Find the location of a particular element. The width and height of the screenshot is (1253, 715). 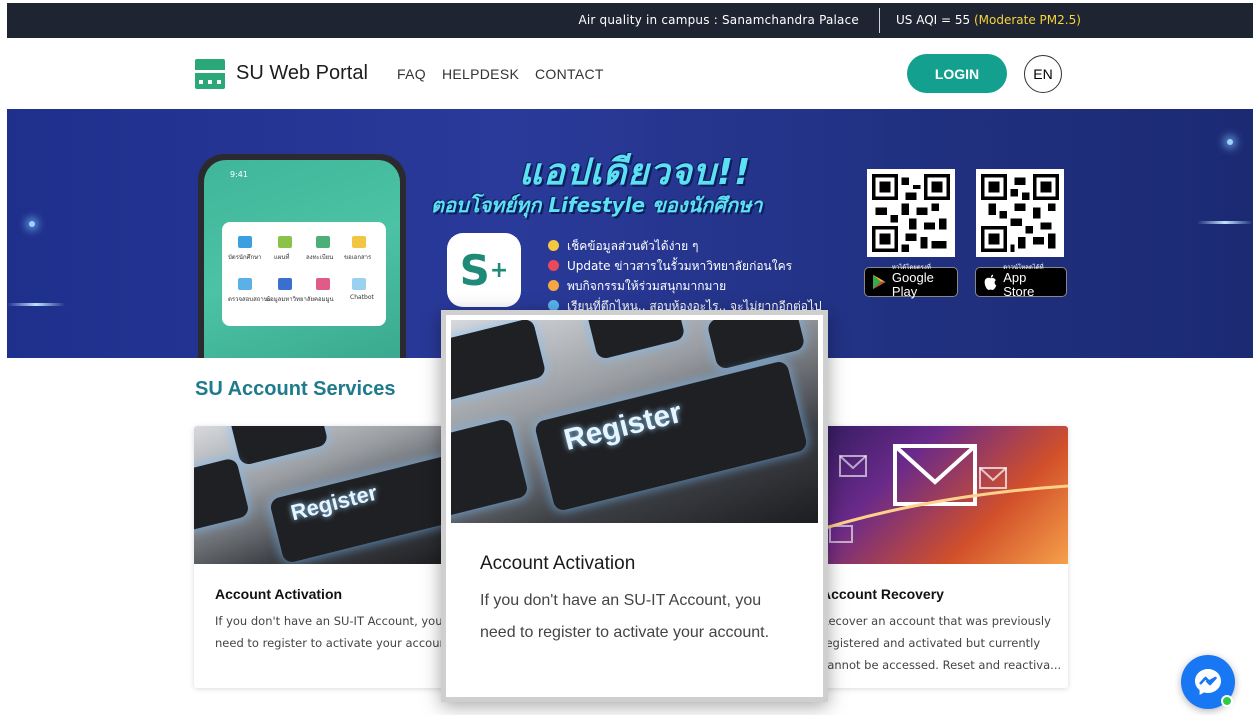

app-store-button: ดาวน์โหลดได้ที่ App Store is located at coordinates (1021, 281).